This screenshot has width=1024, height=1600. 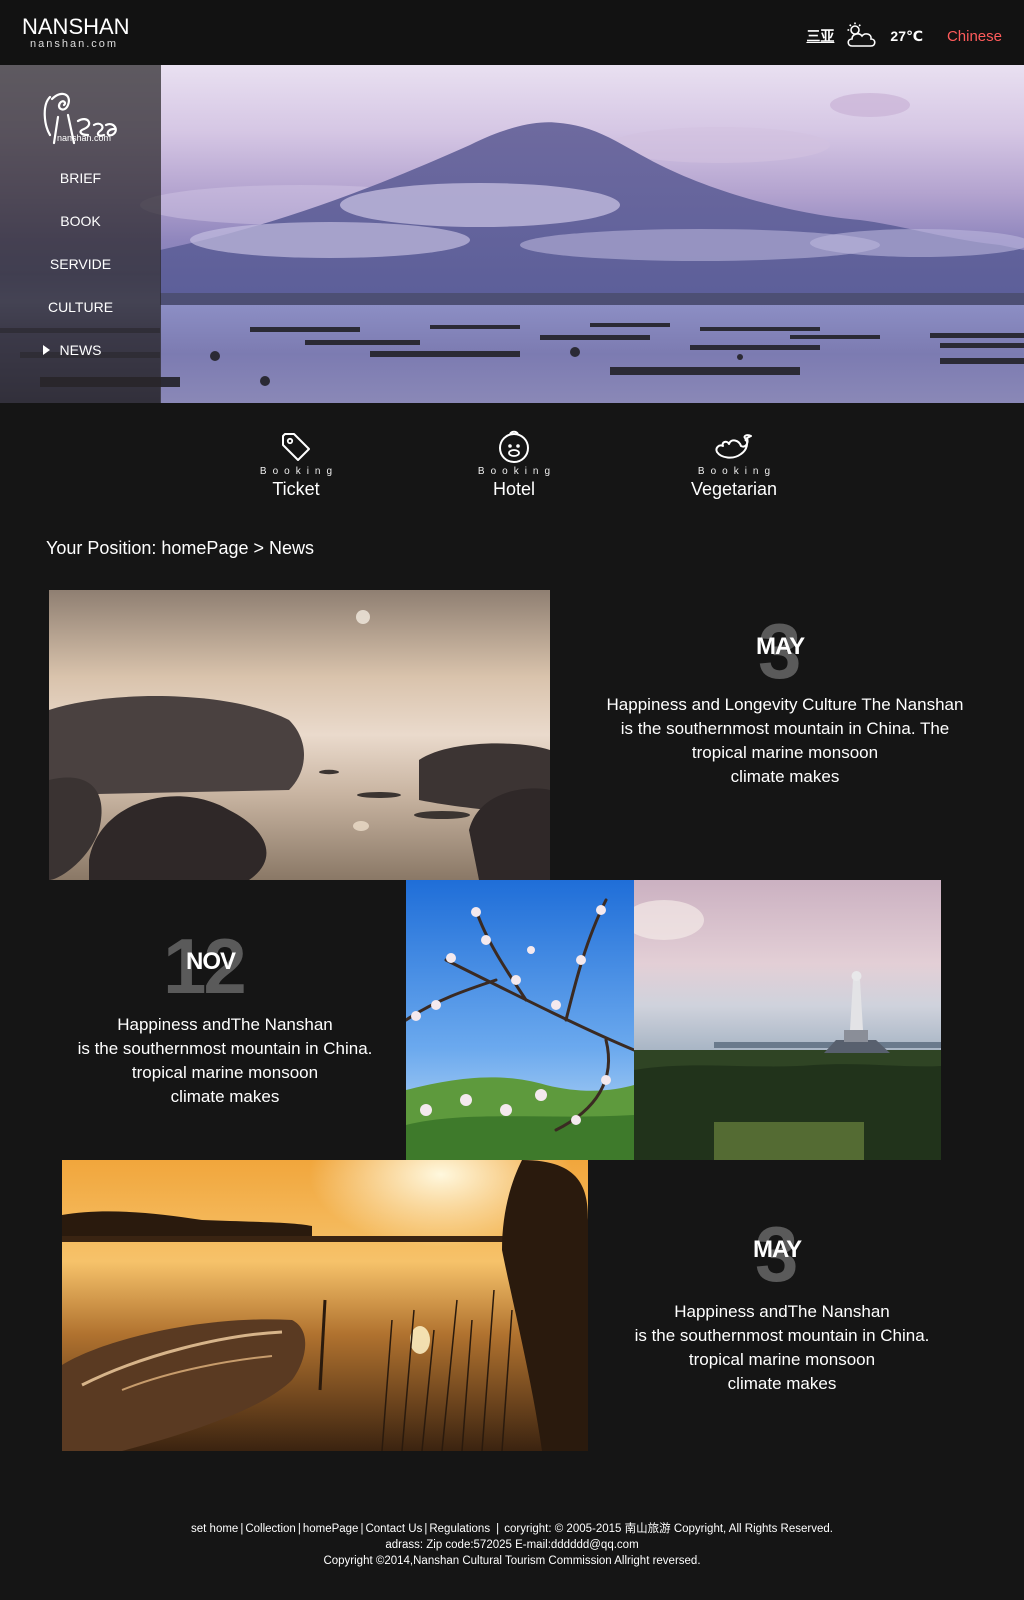 What do you see at coordinates (74, 44) in the screenshot?
I see `logo-sub-text: nanshan.com` at bounding box center [74, 44].